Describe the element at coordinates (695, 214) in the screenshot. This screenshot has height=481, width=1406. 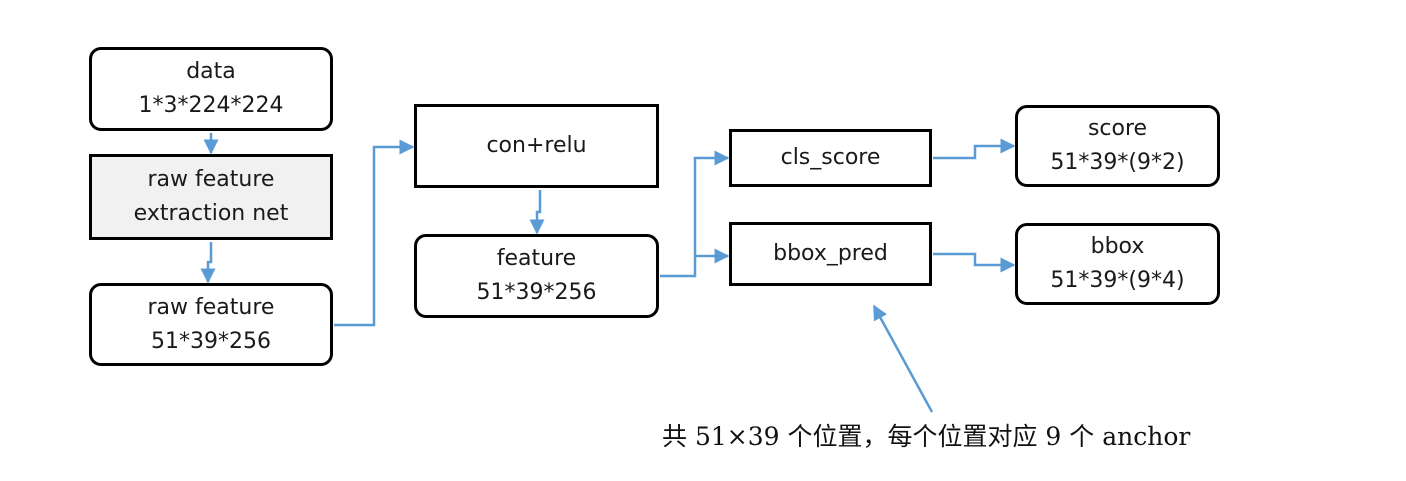
I see `arrow-feature-to-cls-score` at that location.